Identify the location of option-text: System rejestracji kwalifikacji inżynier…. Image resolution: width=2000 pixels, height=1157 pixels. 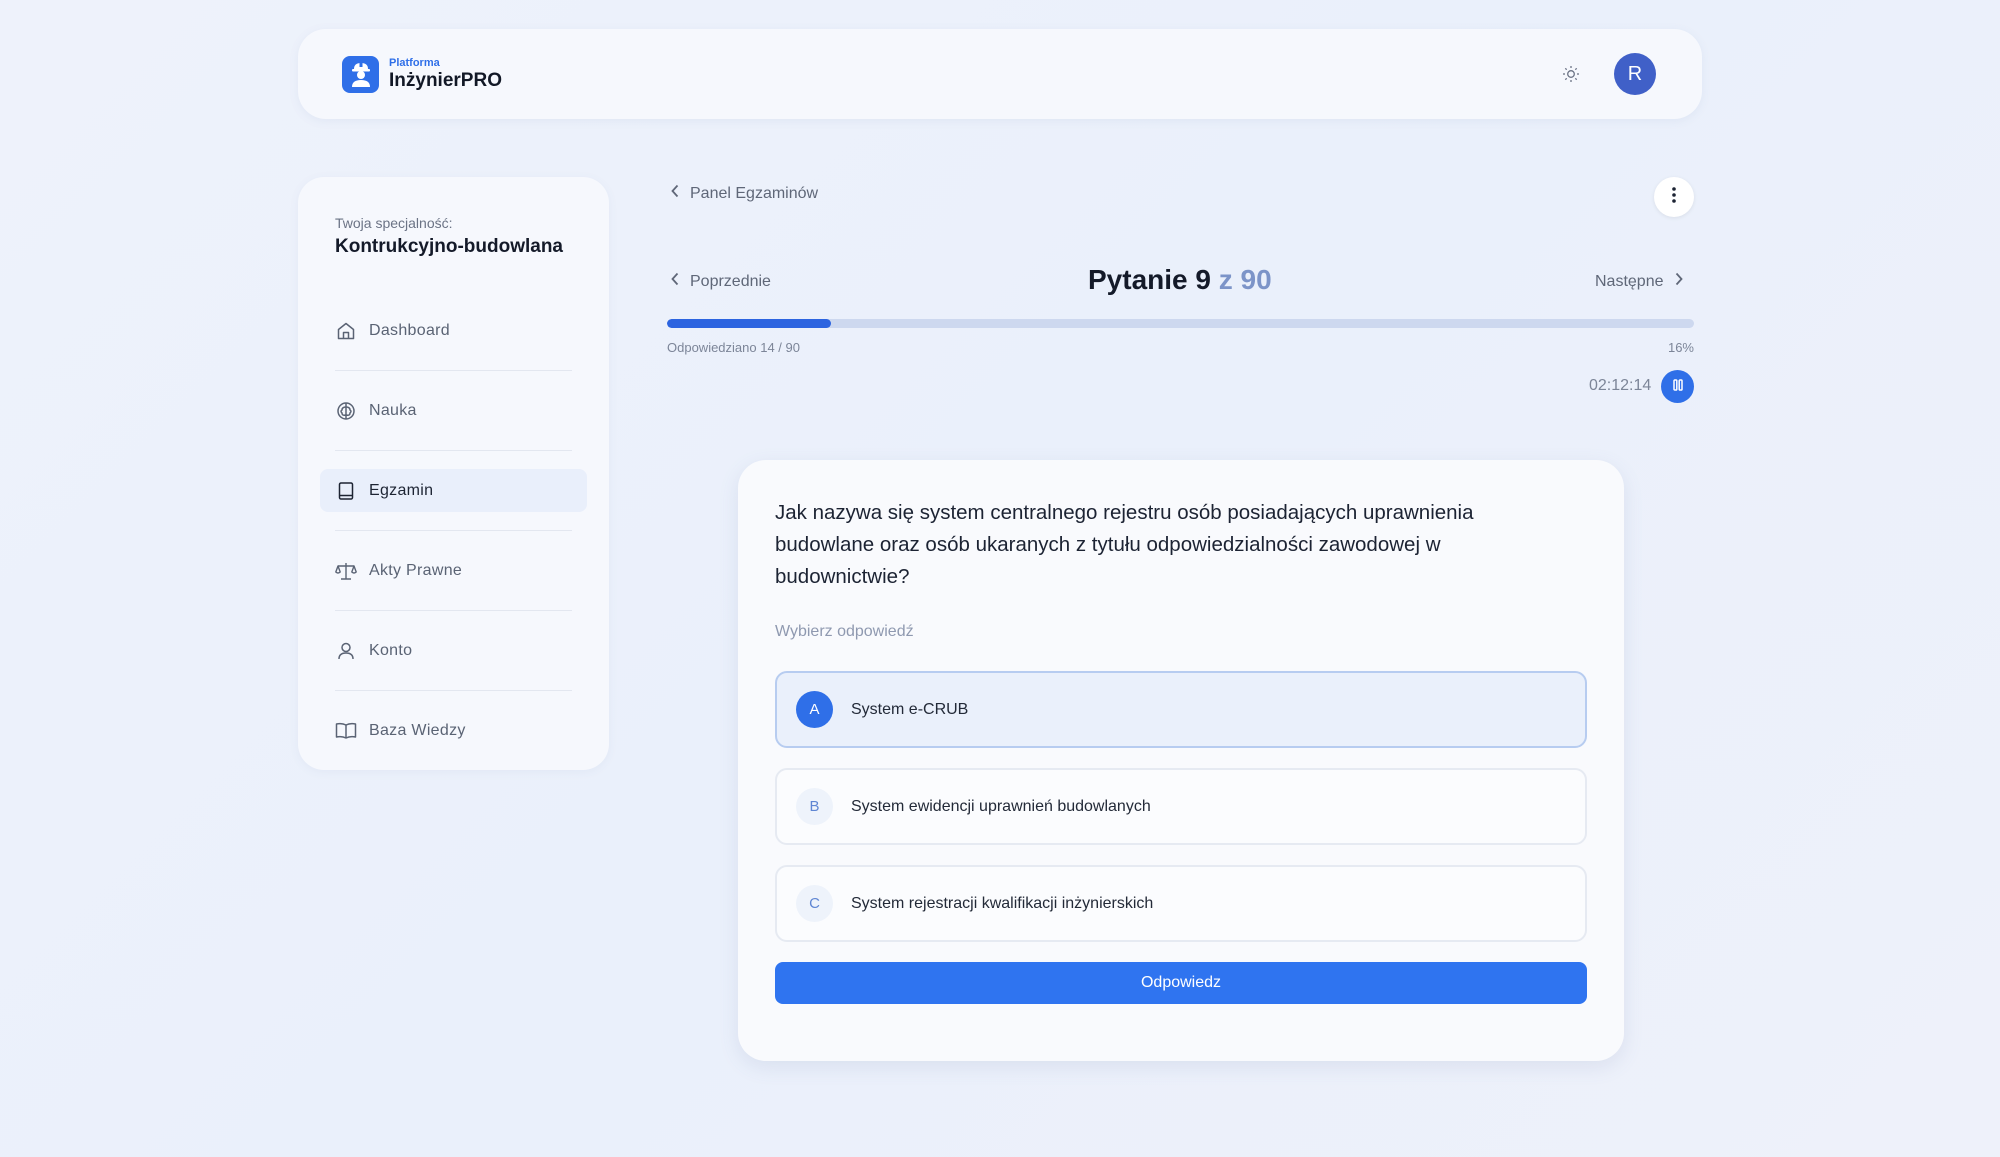
(1002, 903).